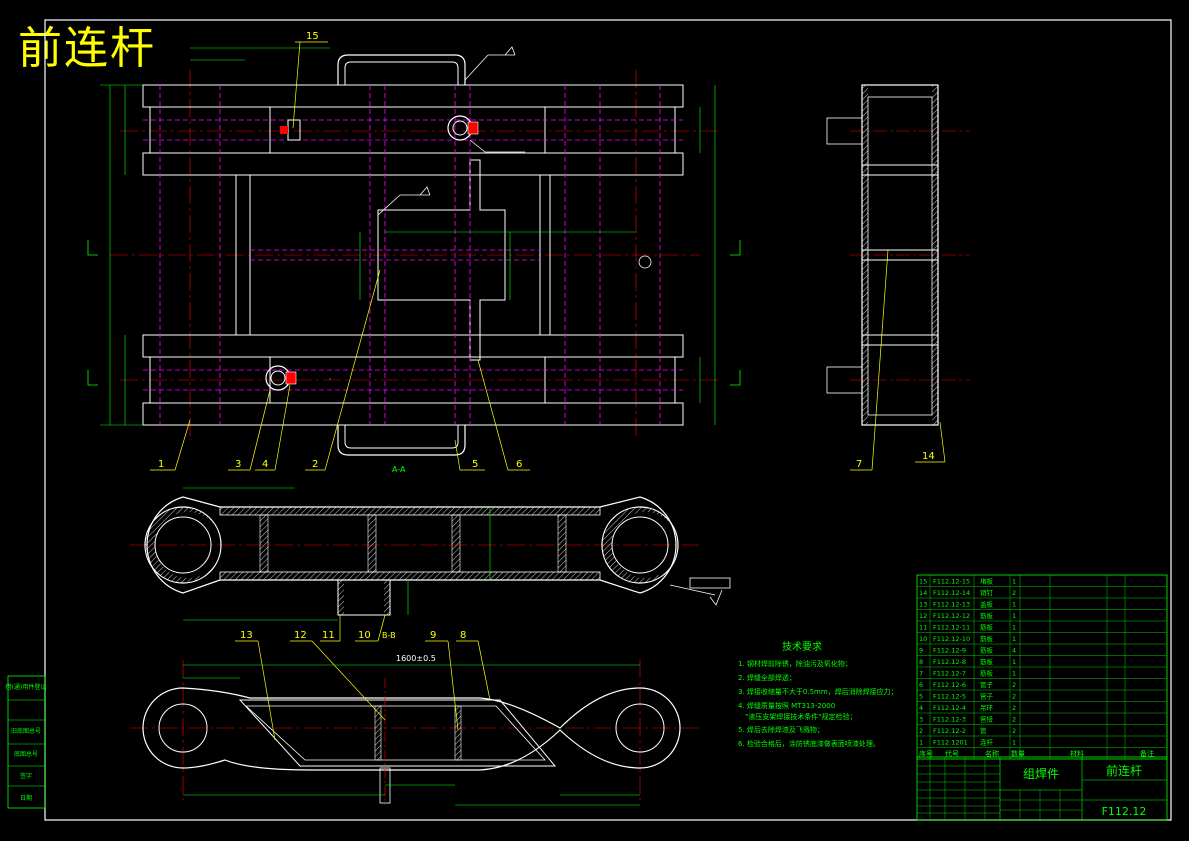 Image resolution: width=1189 pixels, height=841 pixels. What do you see at coordinates (921, 685) in the screenshot?
I see `bom-cell-no: 6` at bounding box center [921, 685].